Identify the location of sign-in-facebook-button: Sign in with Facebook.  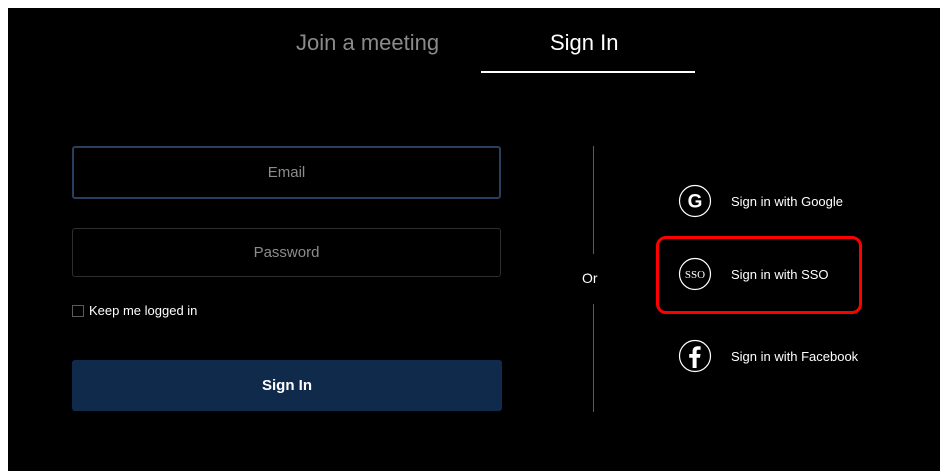
(768, 356).